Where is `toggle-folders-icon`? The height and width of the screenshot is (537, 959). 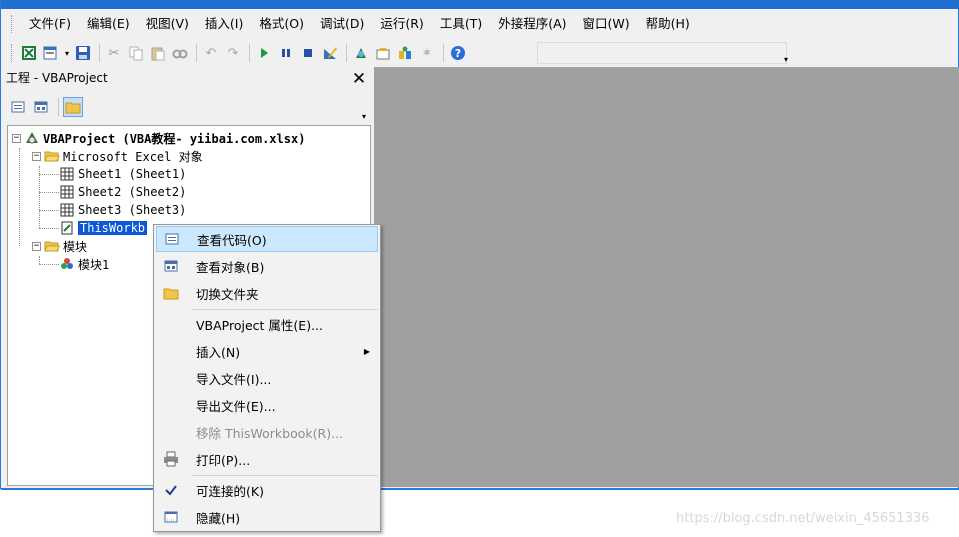
toggle-folders-icon is located at coordinates (73, 107).